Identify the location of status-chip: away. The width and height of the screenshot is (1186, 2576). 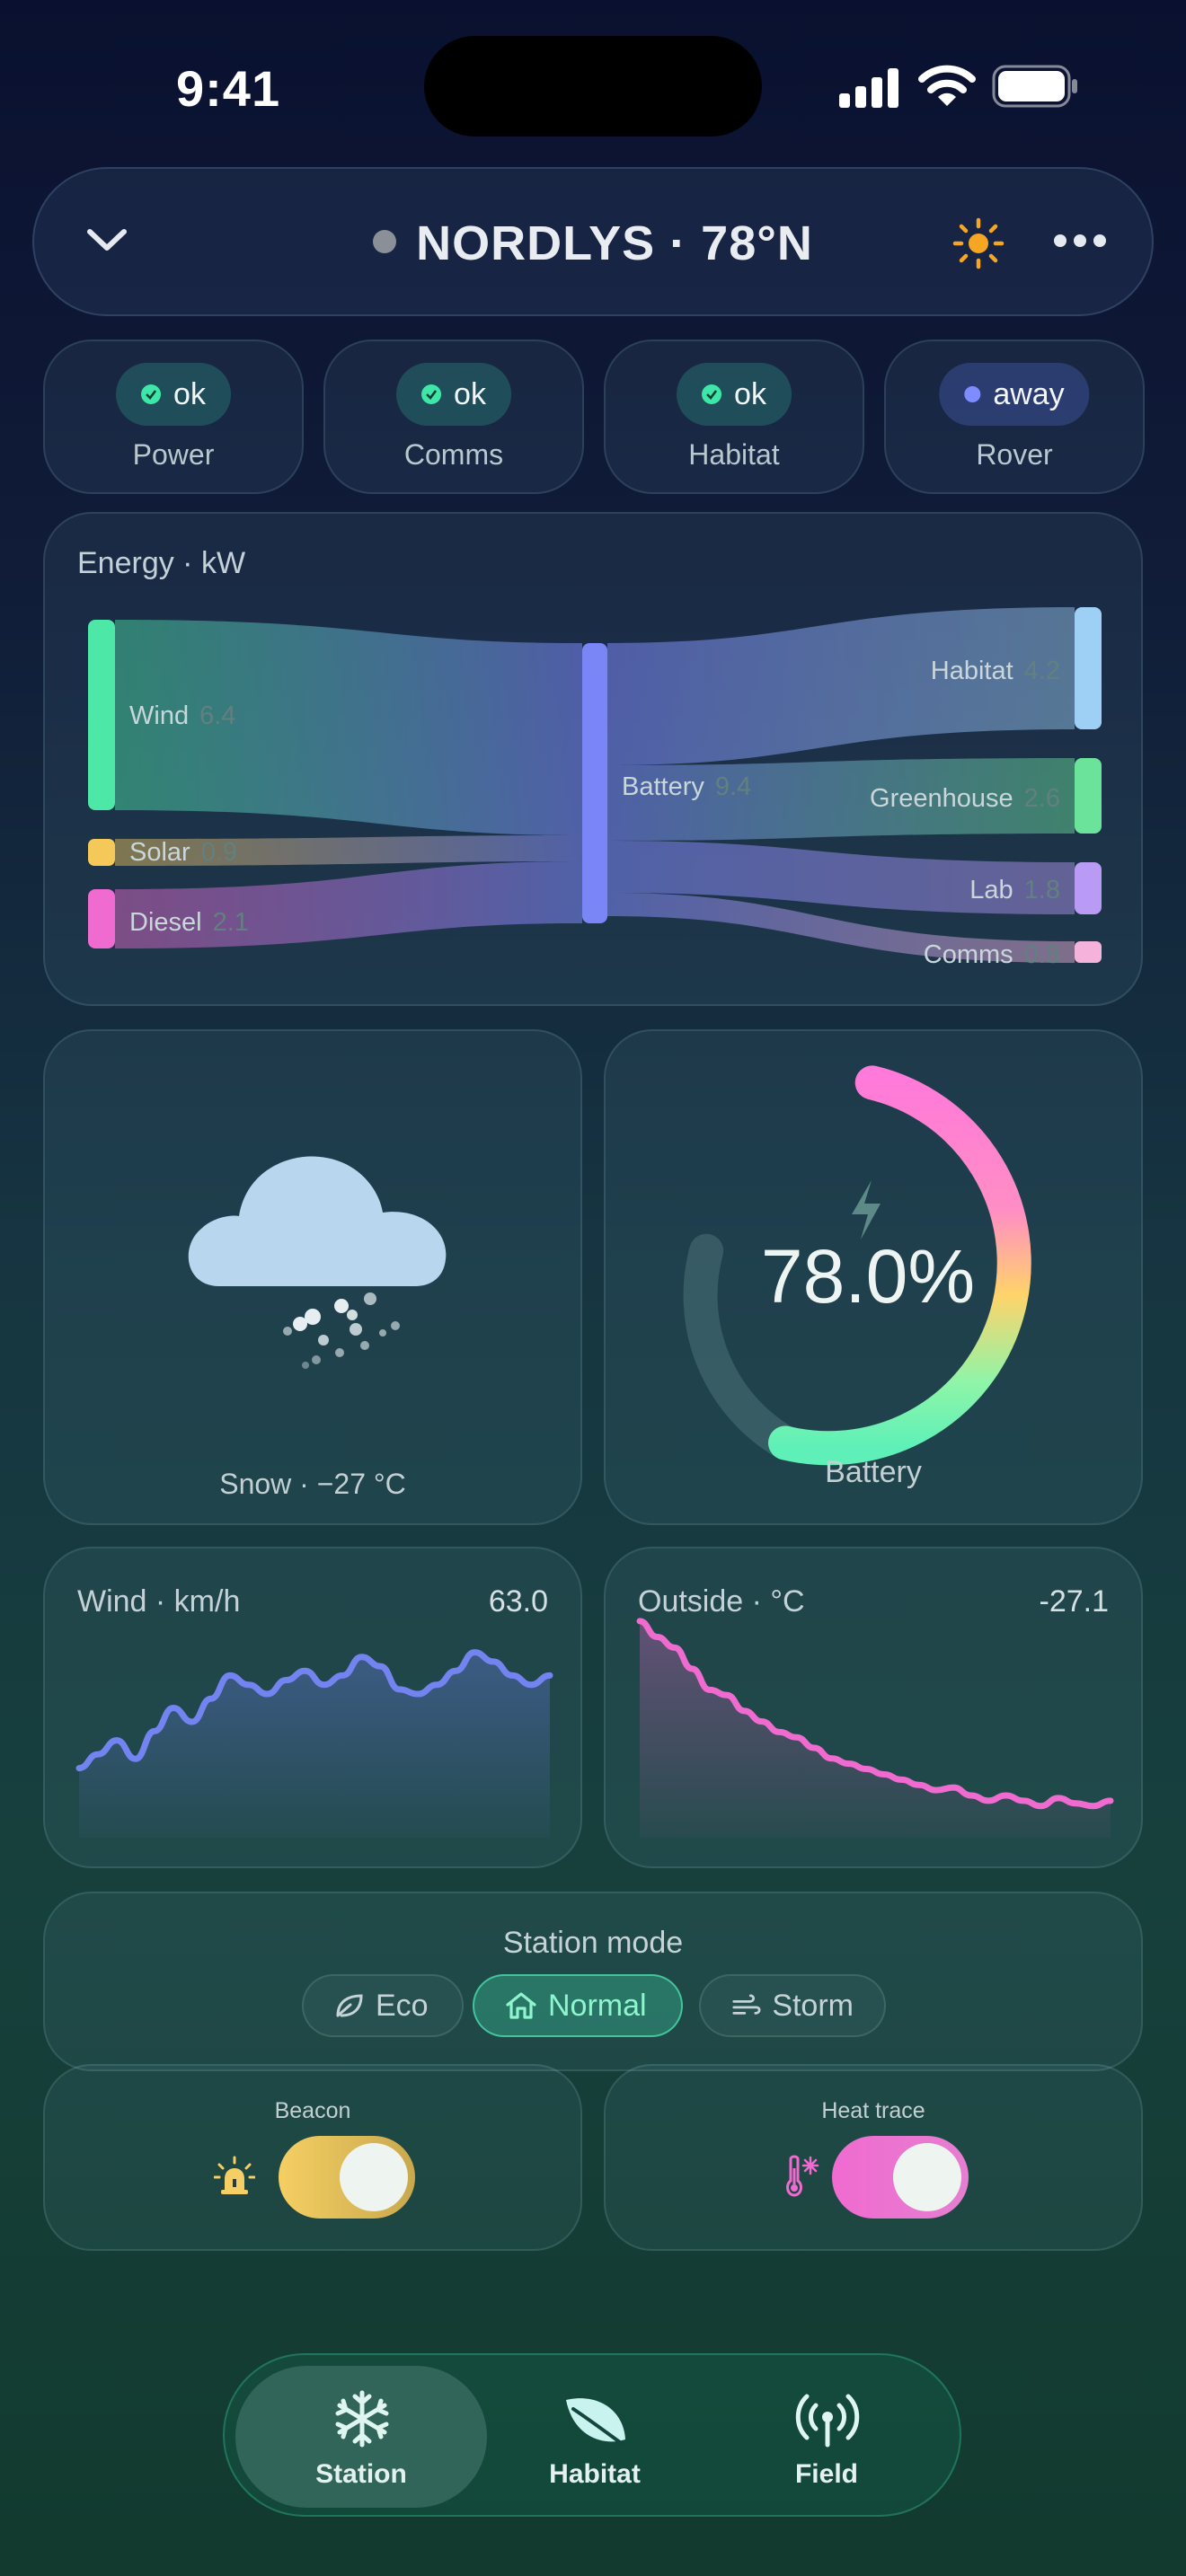
(1014, 394).